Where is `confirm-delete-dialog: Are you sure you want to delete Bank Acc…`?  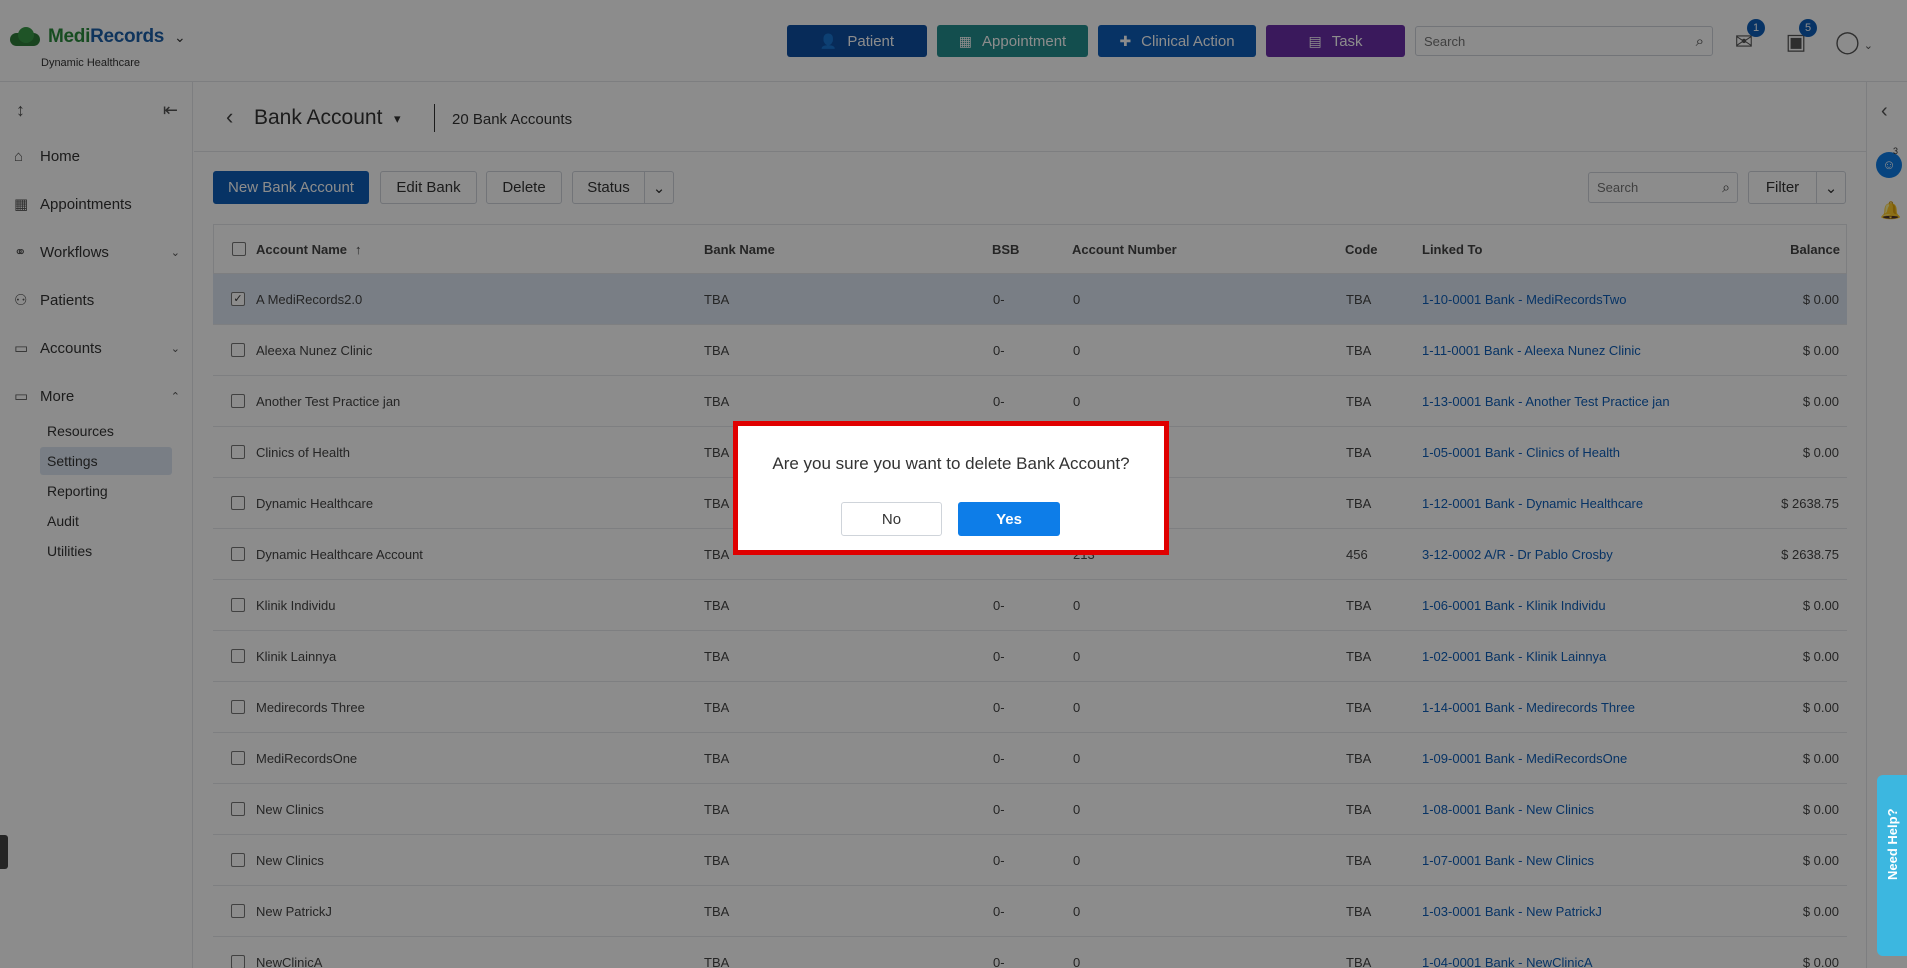
confirm-delete-dialog: Are you sure you want to delete Bank Acc… is located at coordinates (951, 488).